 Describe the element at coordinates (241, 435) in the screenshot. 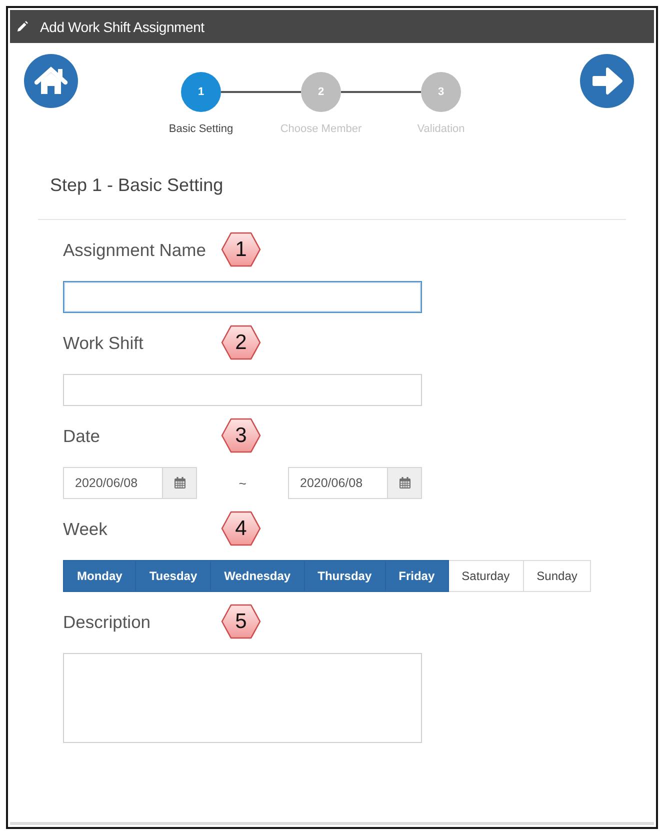

I see `callout-badge: 3` at that location.